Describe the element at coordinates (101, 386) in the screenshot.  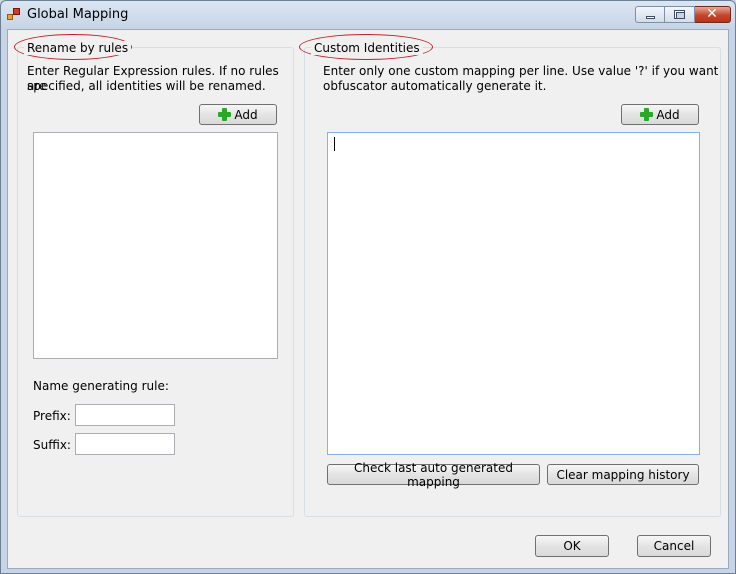
I see `name-generating-rule-label: Name generating rule:` at that location.